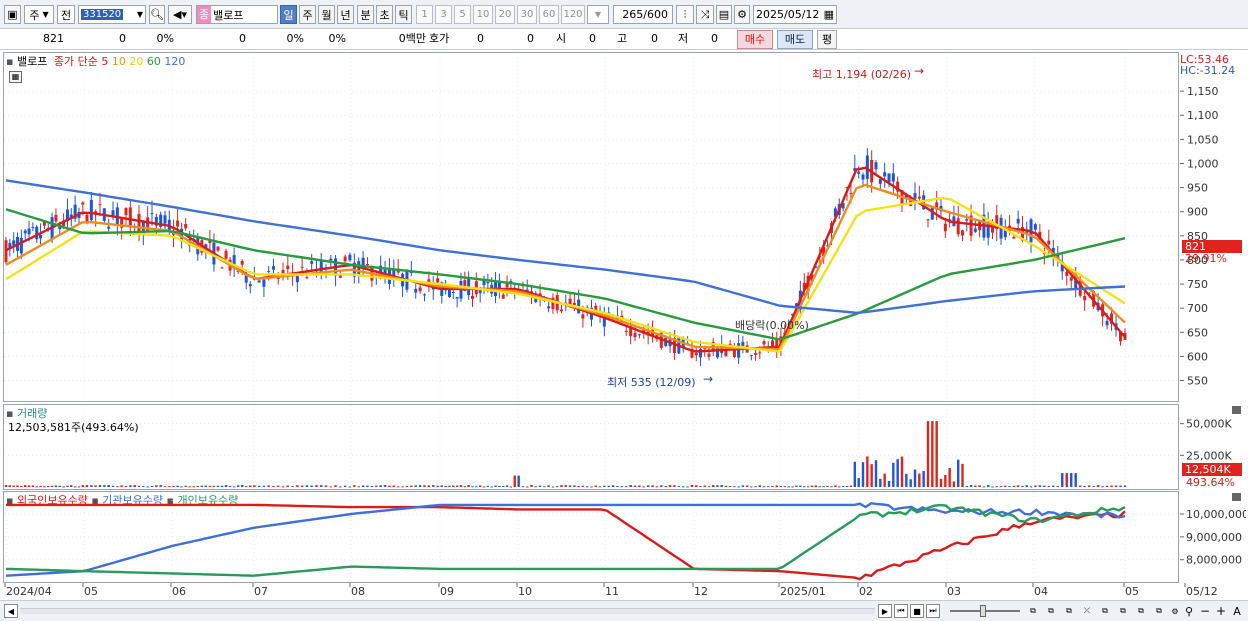 The image size is (1248, 621). I want to click on candlestick-icon: ⫶, so click(685, 14).